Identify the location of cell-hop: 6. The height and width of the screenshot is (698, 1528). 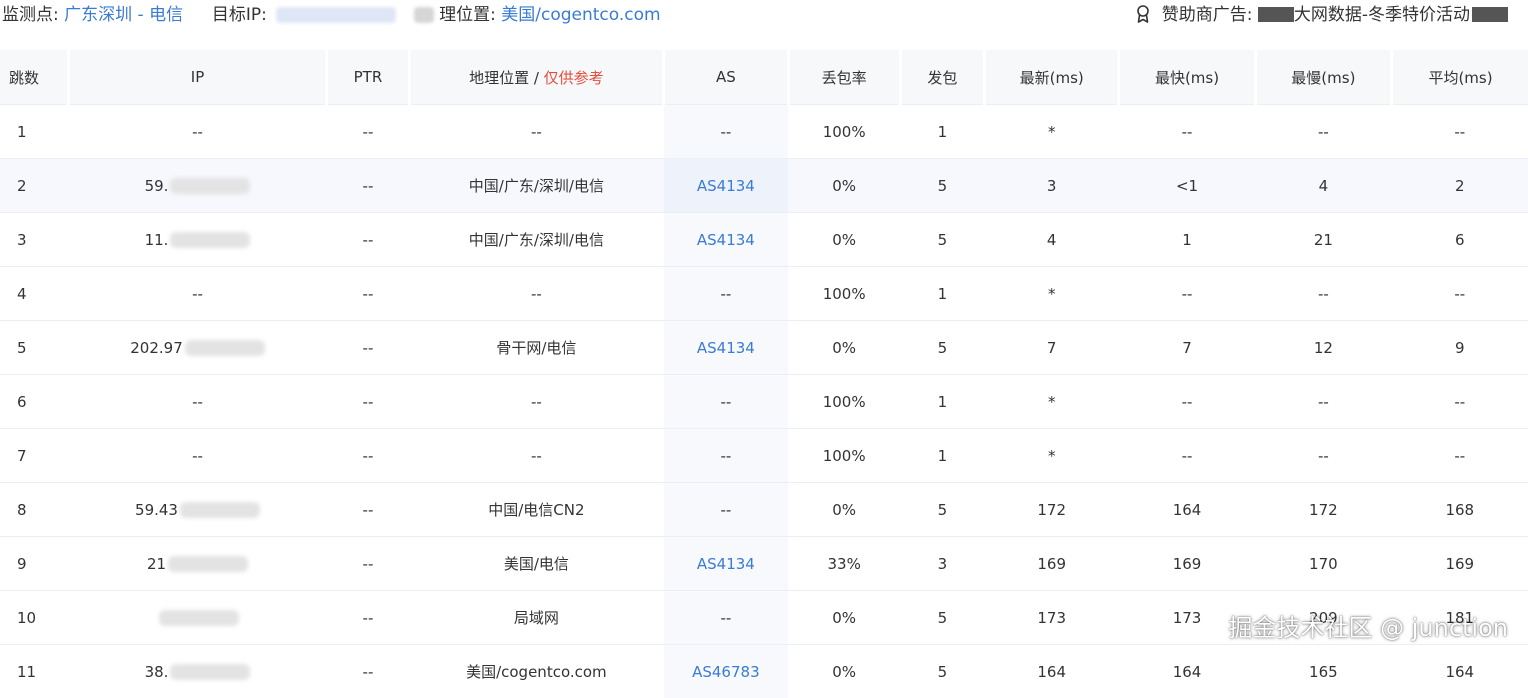
(34, 402).